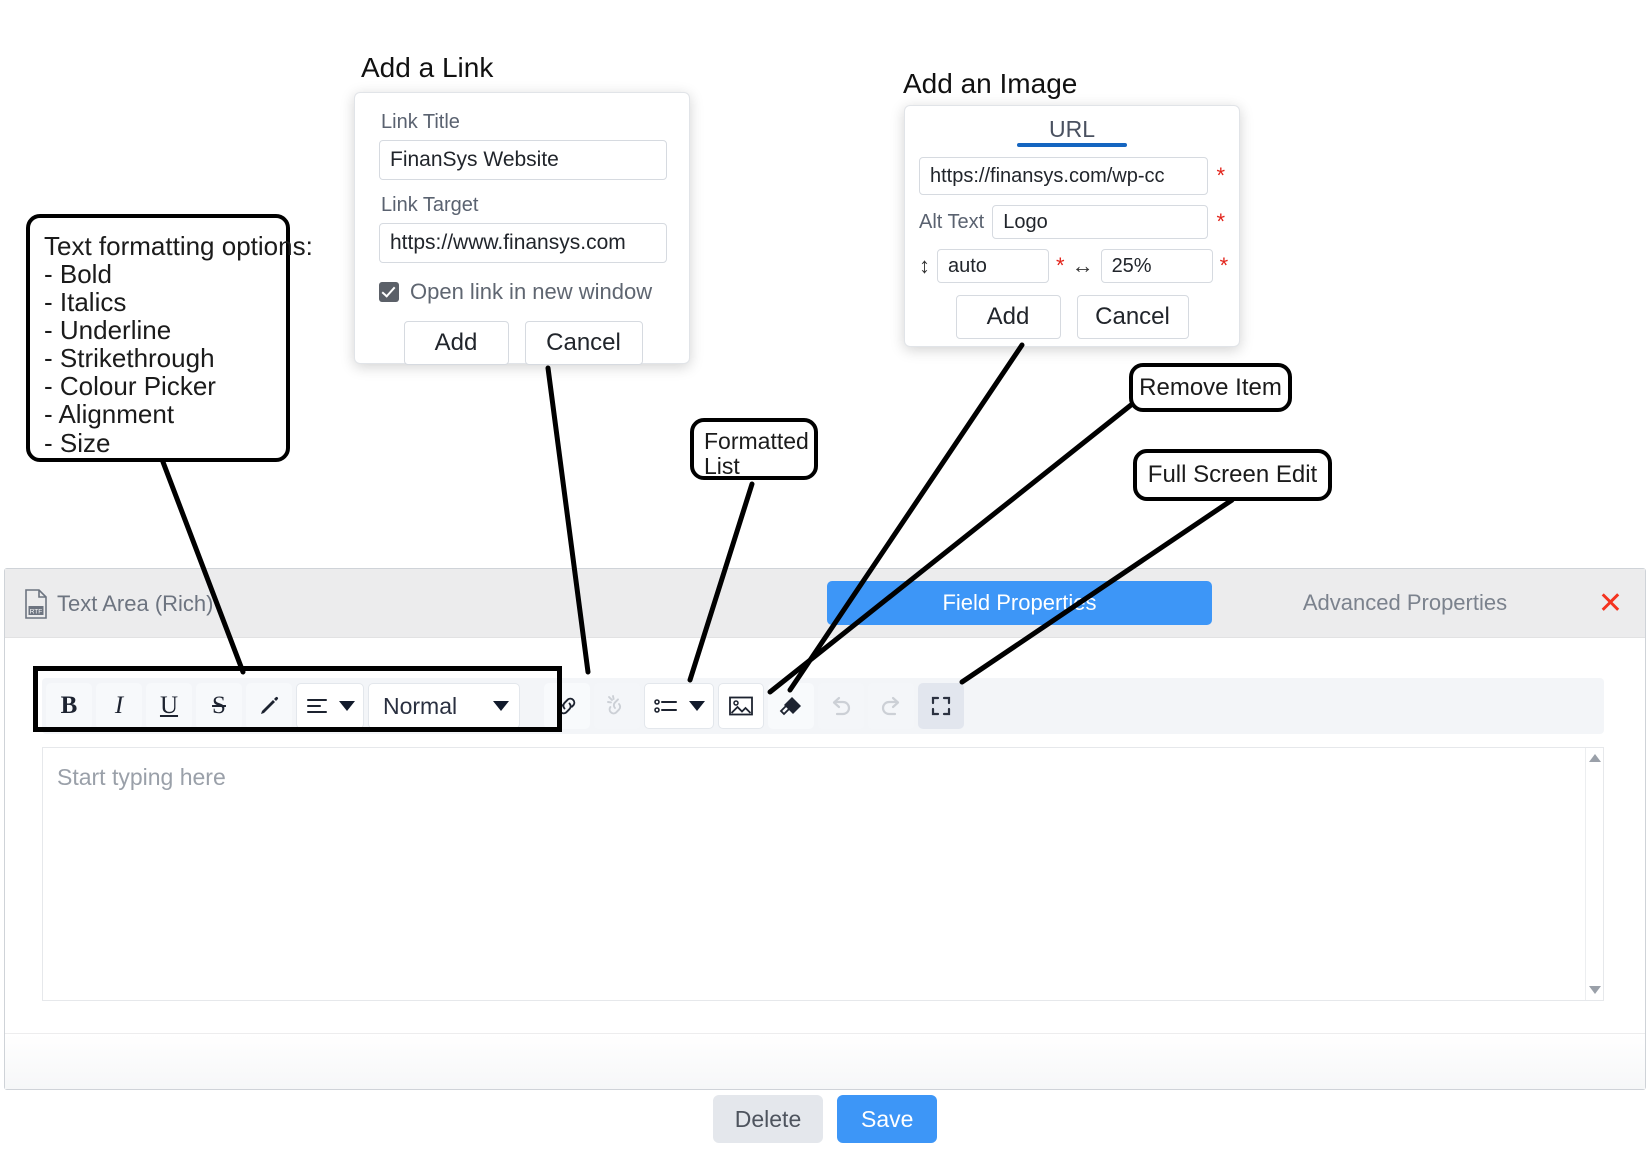 This screenshot has height=1164, width=1650. Describe the element at coordinates (141, 777) in the screenshot. I see `editor-placeholder: Start typing here` at that location.